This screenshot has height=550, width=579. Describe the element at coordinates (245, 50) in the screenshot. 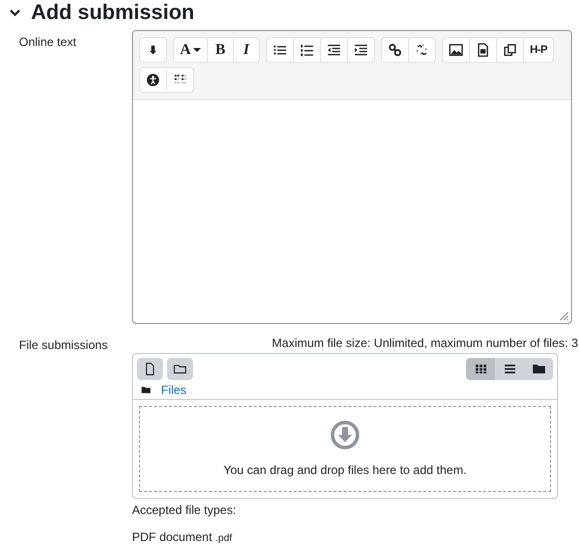

I see `italic-button: I` at that location.